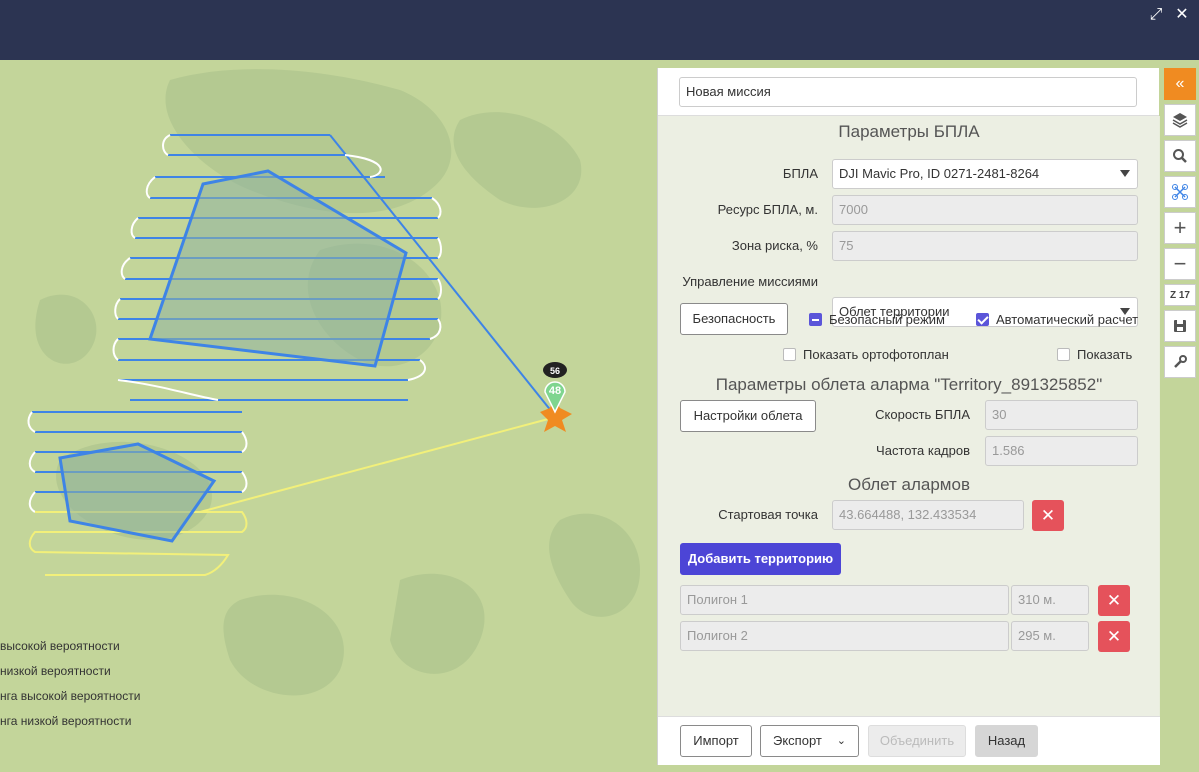 The height and width of the screenshot is (772, 1199). I want to click on safe-mode-checkbox: Безопасный режим, so click(877, 319).